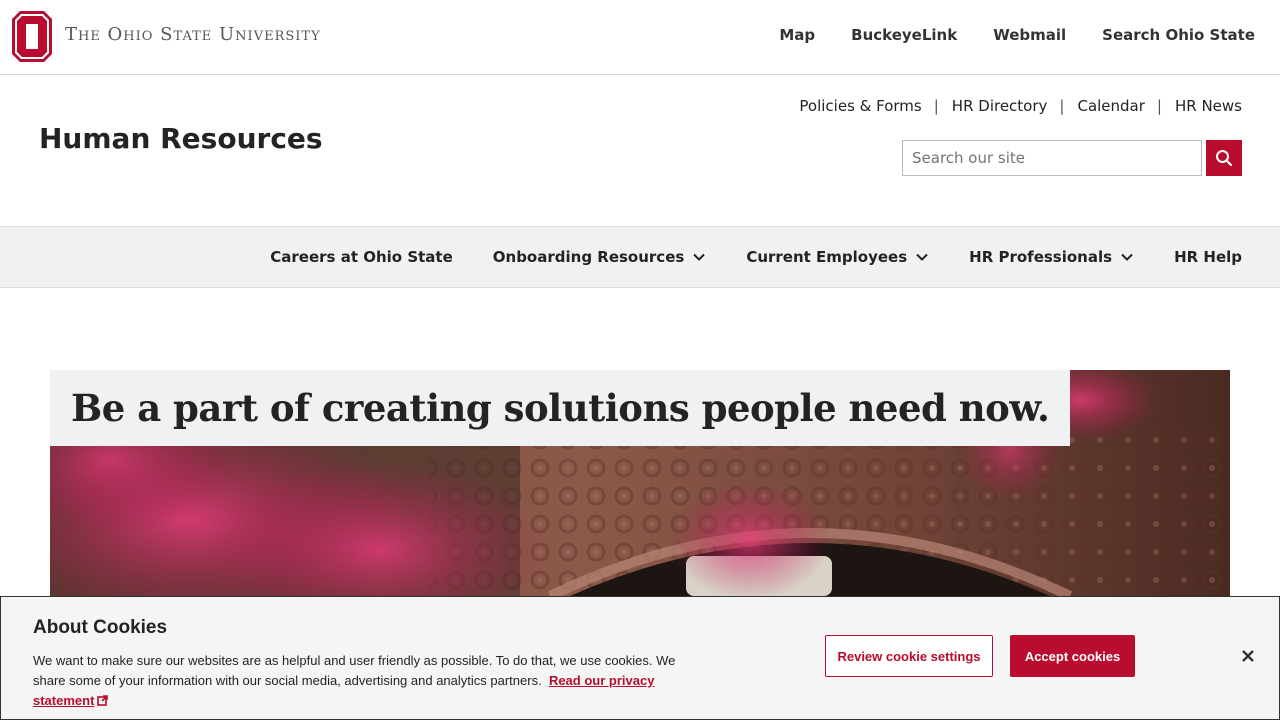  I want to click on external-link-icon, so click(103, 700).